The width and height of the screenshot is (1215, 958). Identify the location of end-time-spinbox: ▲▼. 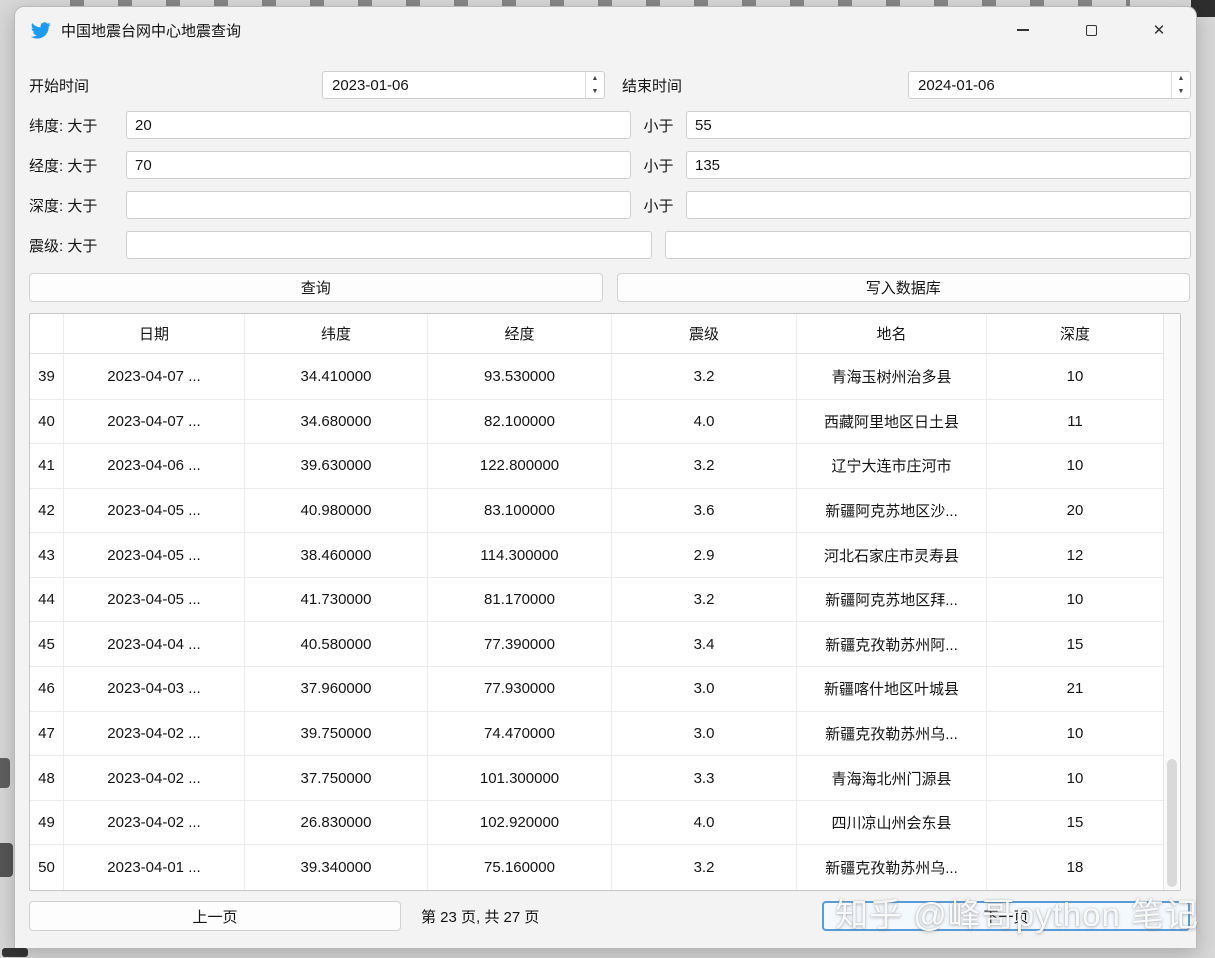
(1049, 85).